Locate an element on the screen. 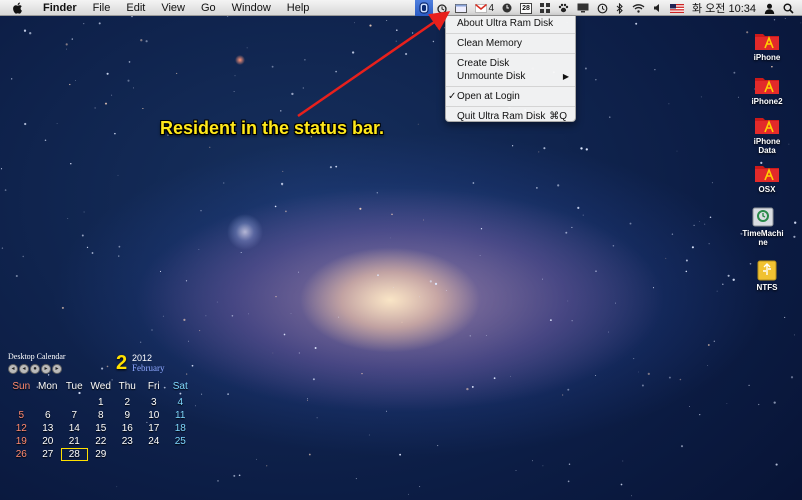 This screenshot has width=802, height=500. calendar-day-cell: 26 is located at coordinates (21, 454).